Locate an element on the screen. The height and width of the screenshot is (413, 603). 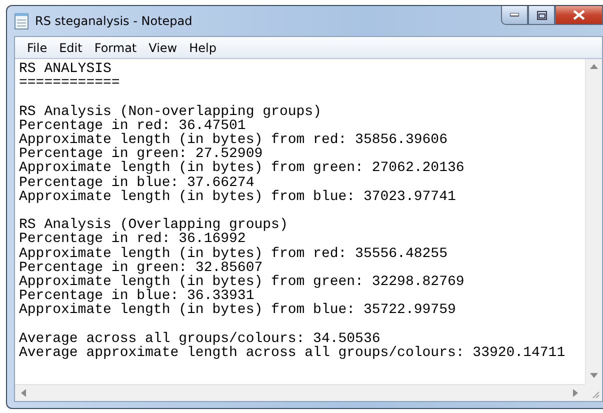
text-line: Approximate length (in bytes) from red: 35856.39606 is located at coordinates (233, 140).